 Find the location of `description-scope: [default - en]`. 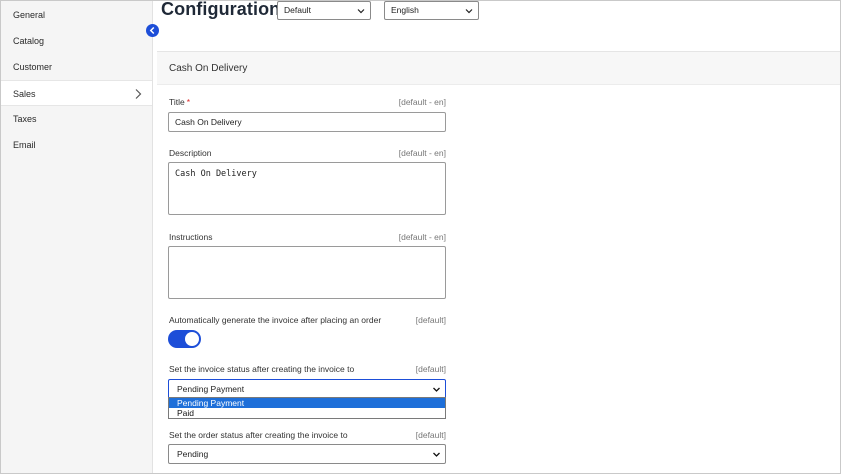

description-scope: [default - en] is located at coordinates (422, 153).